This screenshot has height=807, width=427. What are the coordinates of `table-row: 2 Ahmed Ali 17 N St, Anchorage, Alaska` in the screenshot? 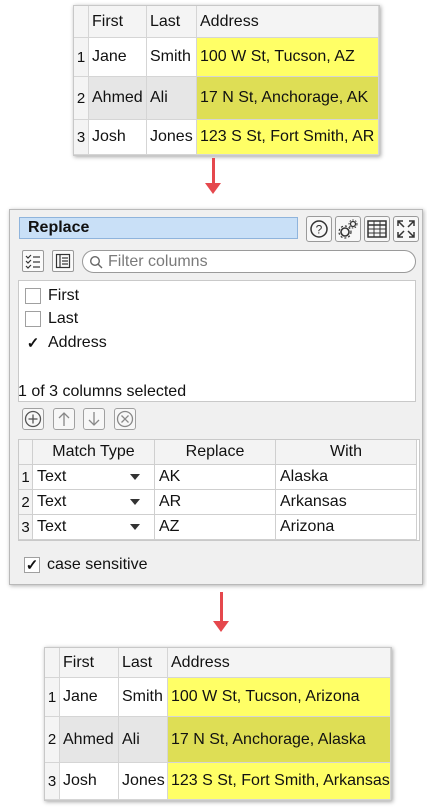 It's located at (218, 740).